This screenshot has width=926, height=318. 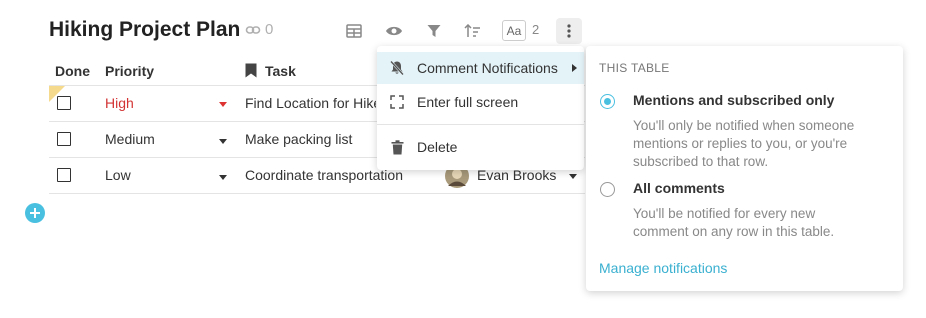 I want to click on radio-all-comments, so click(x=607, y=189).